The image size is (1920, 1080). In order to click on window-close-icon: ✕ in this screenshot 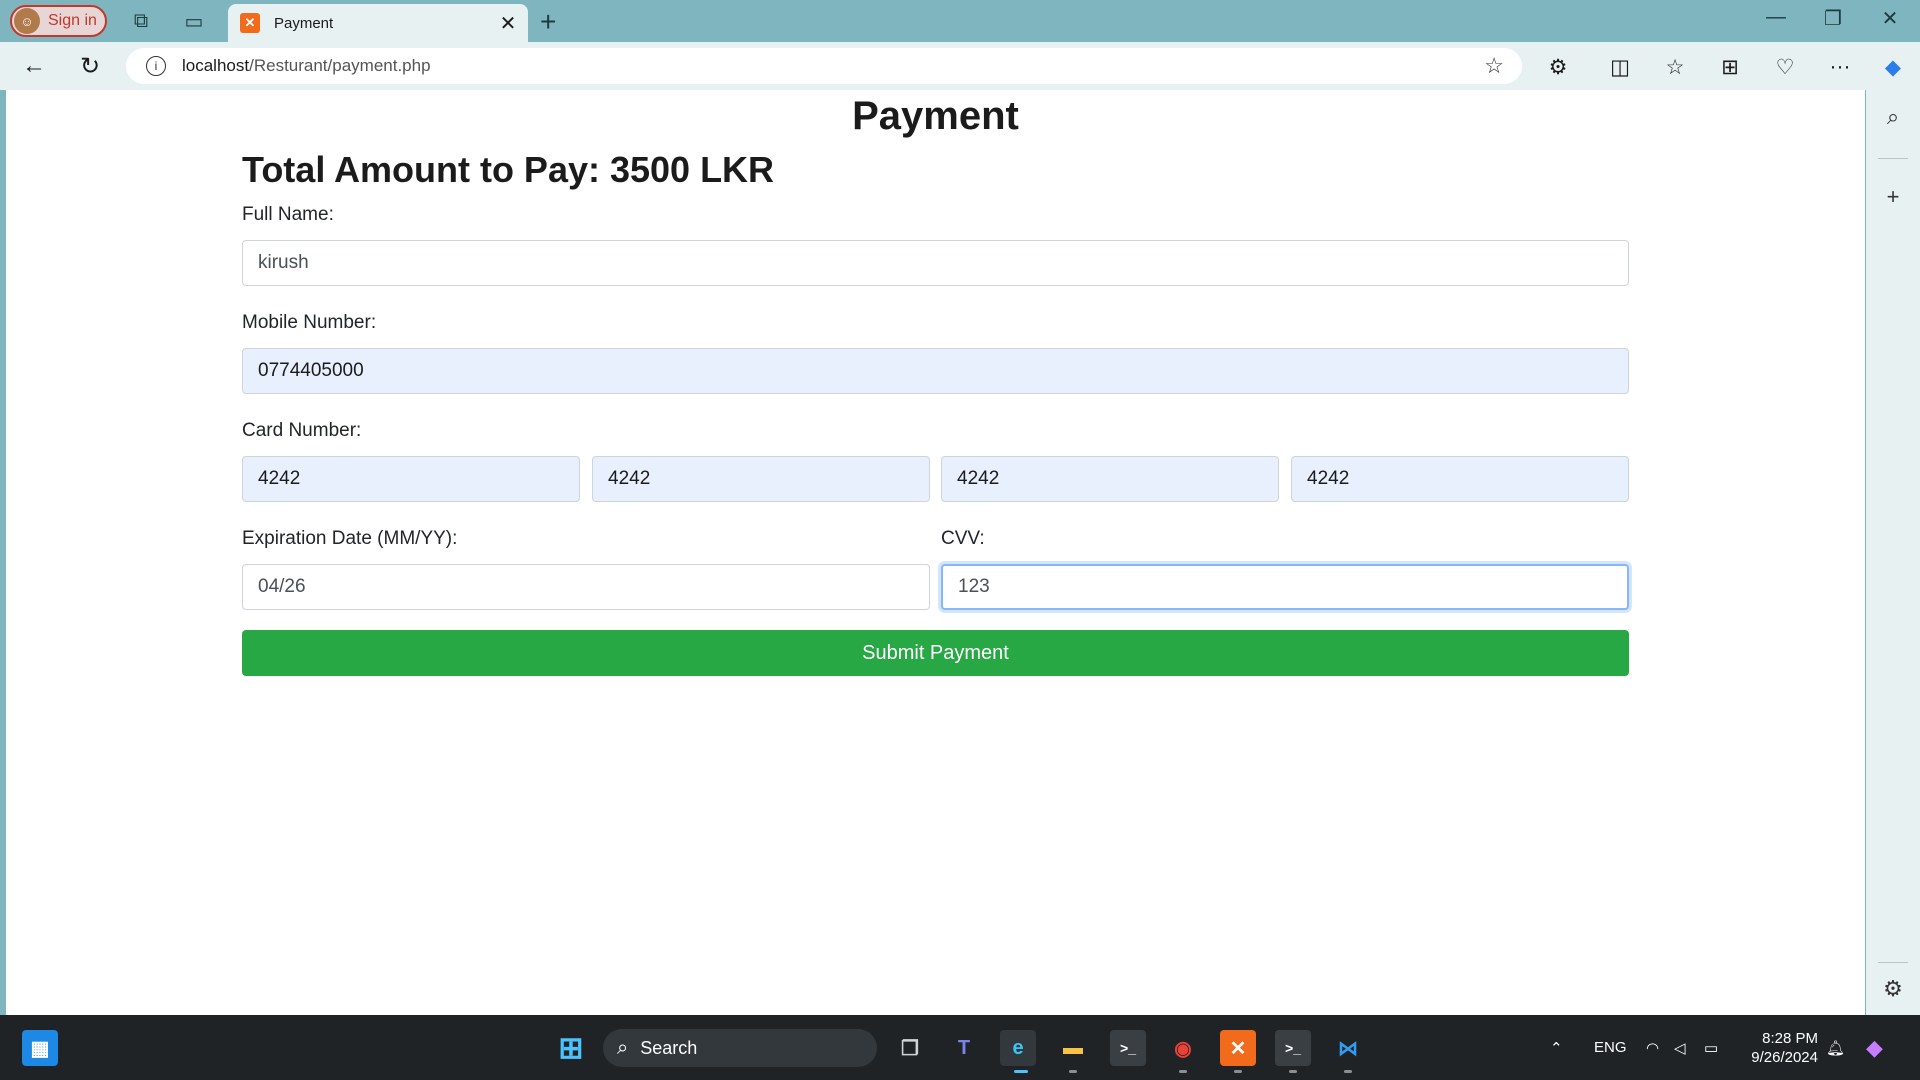, I will do `click(1890, 18)`.